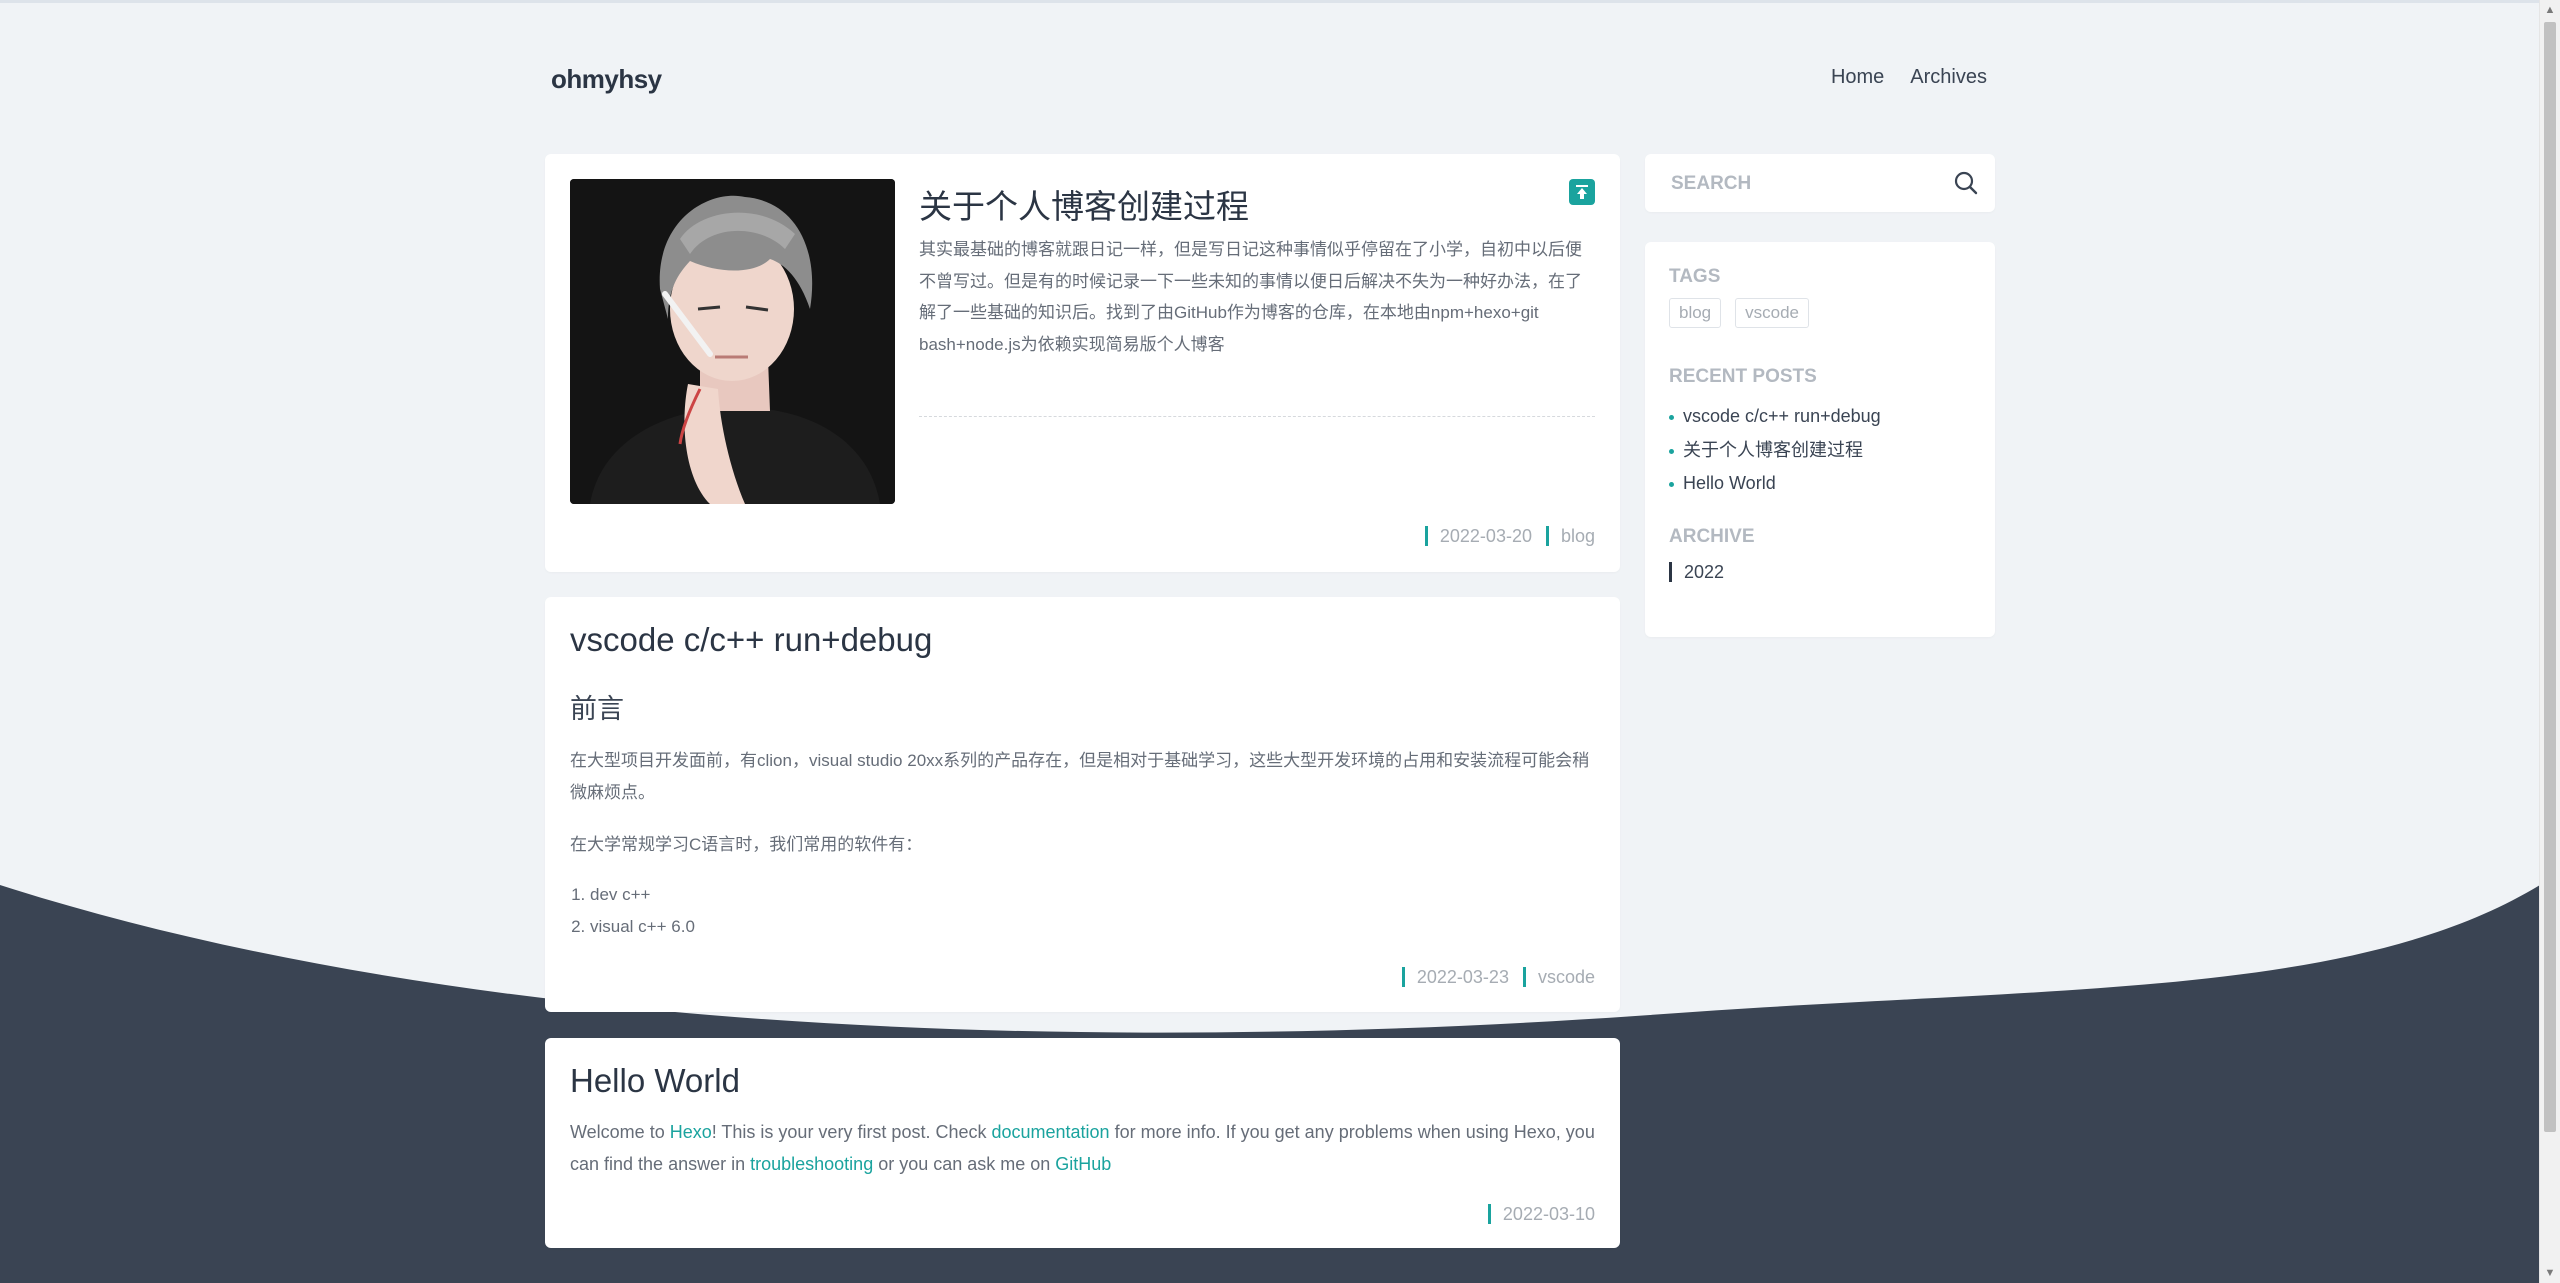 The image size is (2560, 1283). Describe the element at coordinates (1455, 977) in the screenshot. I see `post-date: 2022-03-23` at that location.